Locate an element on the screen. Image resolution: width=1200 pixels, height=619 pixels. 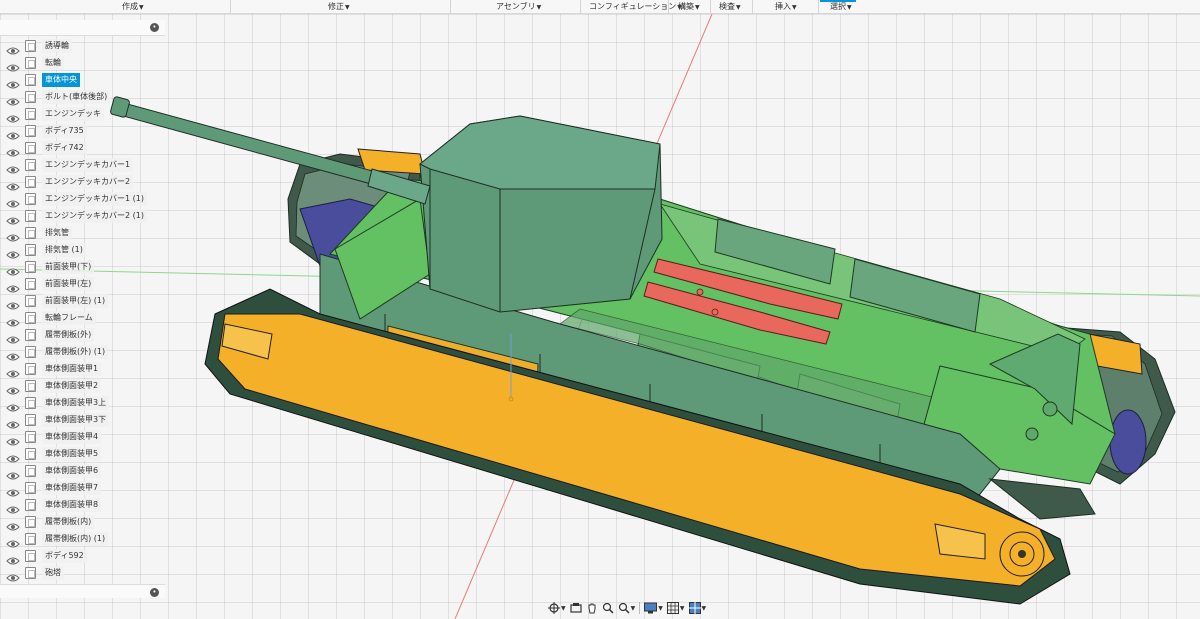
grid-settings-button: ▼ is located at coordinates (675, 608).